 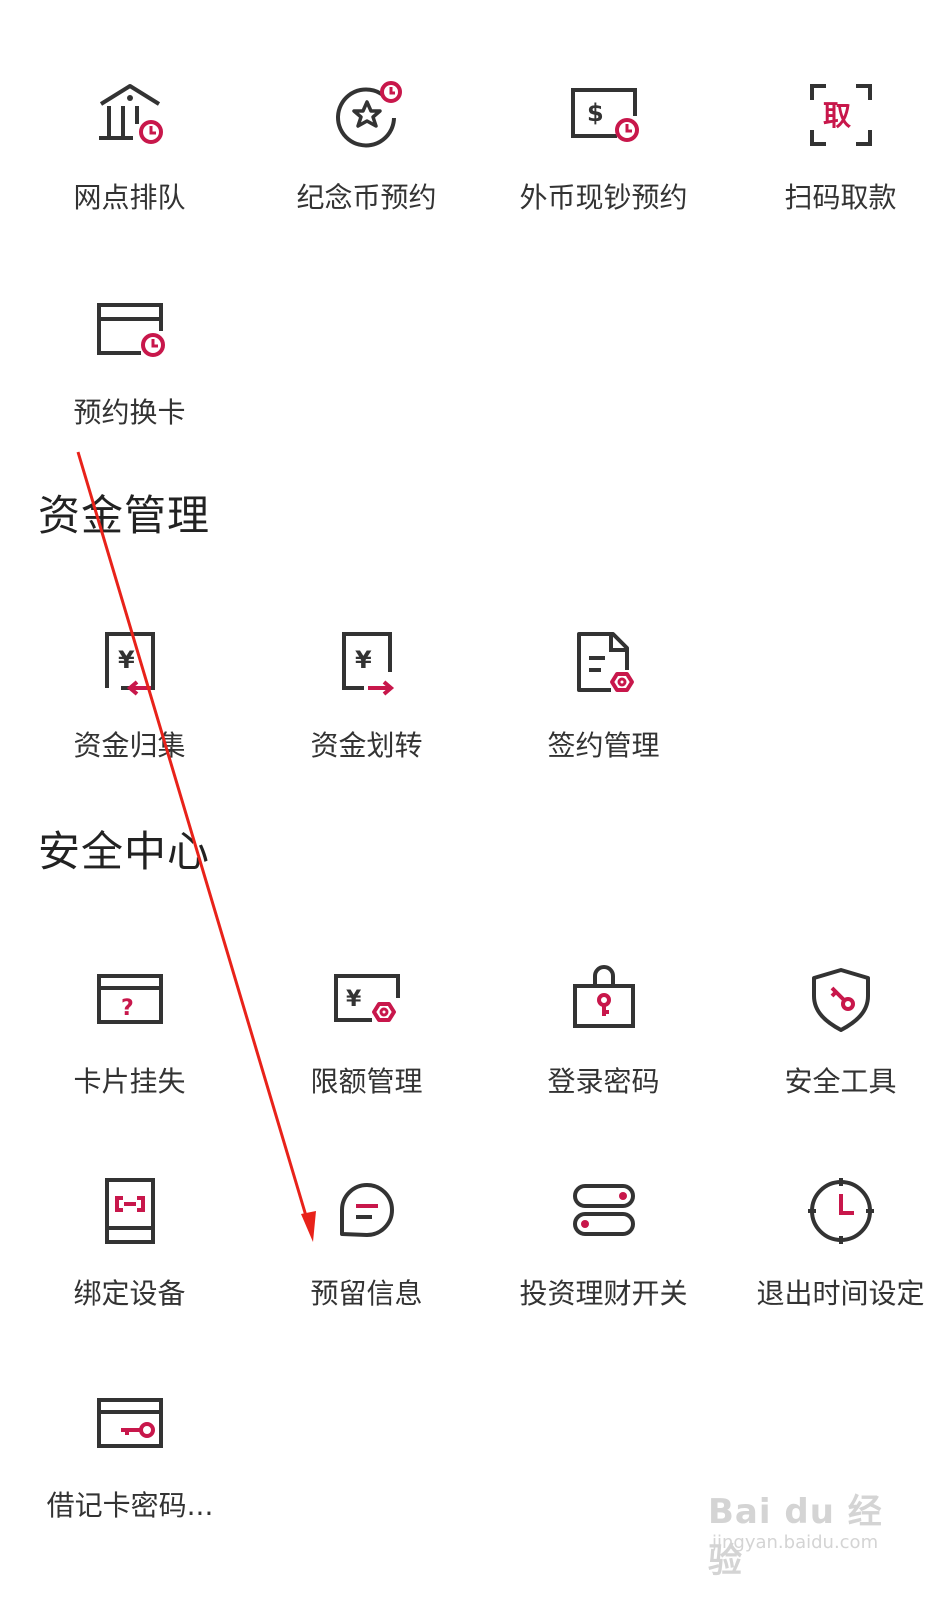 I want to click on lock-key-icon, so click(x=604, y=999).